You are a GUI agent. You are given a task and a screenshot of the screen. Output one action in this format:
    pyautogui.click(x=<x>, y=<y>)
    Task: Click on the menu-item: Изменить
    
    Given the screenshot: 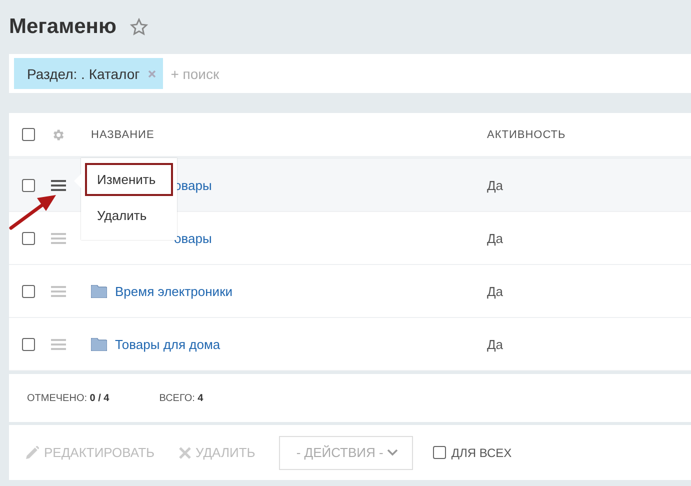 What is the action you would take?
    pyautogui.click(x=129, y=179)
    